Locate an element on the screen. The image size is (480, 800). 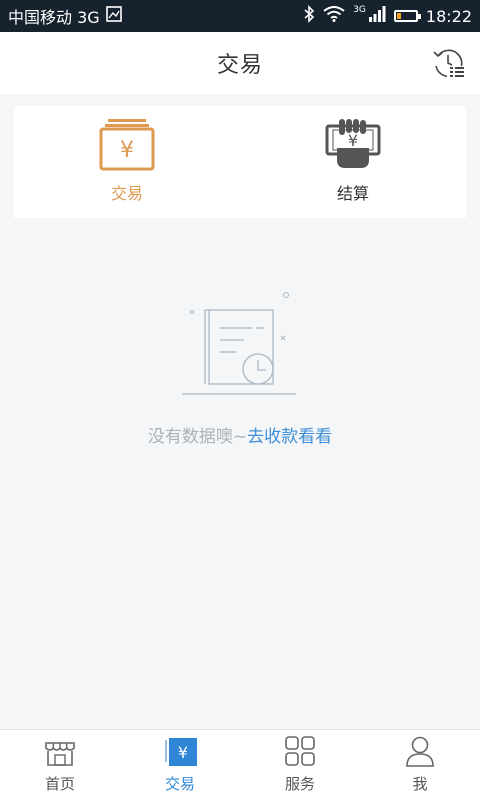
go-collect-link: 去收款看看 is located at coordinates (289, 437).